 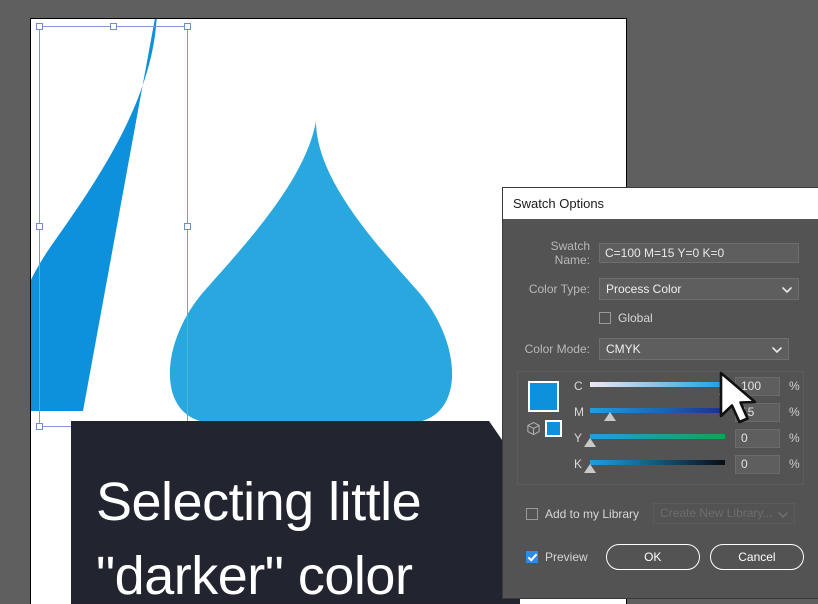 What do you see at coordinates (94, 215) in the screenshot?
I see `droplet-shape-left` at bounding box center [94, 215].